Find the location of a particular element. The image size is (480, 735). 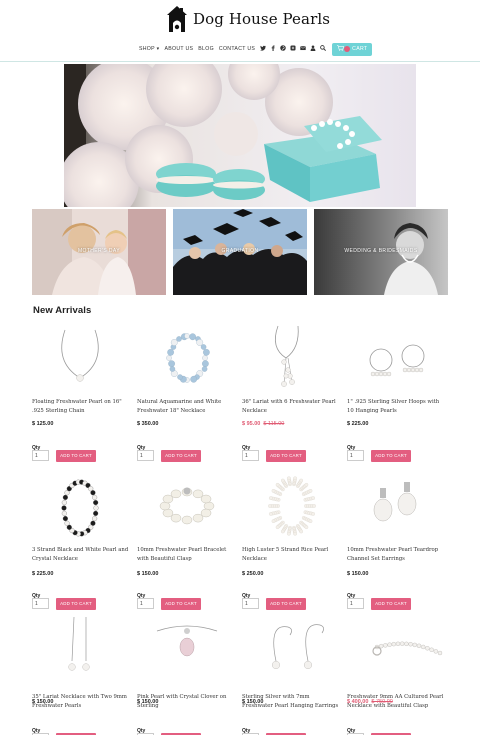

nav-contact-us: CONTACT US is located at coordinates (237, 49).